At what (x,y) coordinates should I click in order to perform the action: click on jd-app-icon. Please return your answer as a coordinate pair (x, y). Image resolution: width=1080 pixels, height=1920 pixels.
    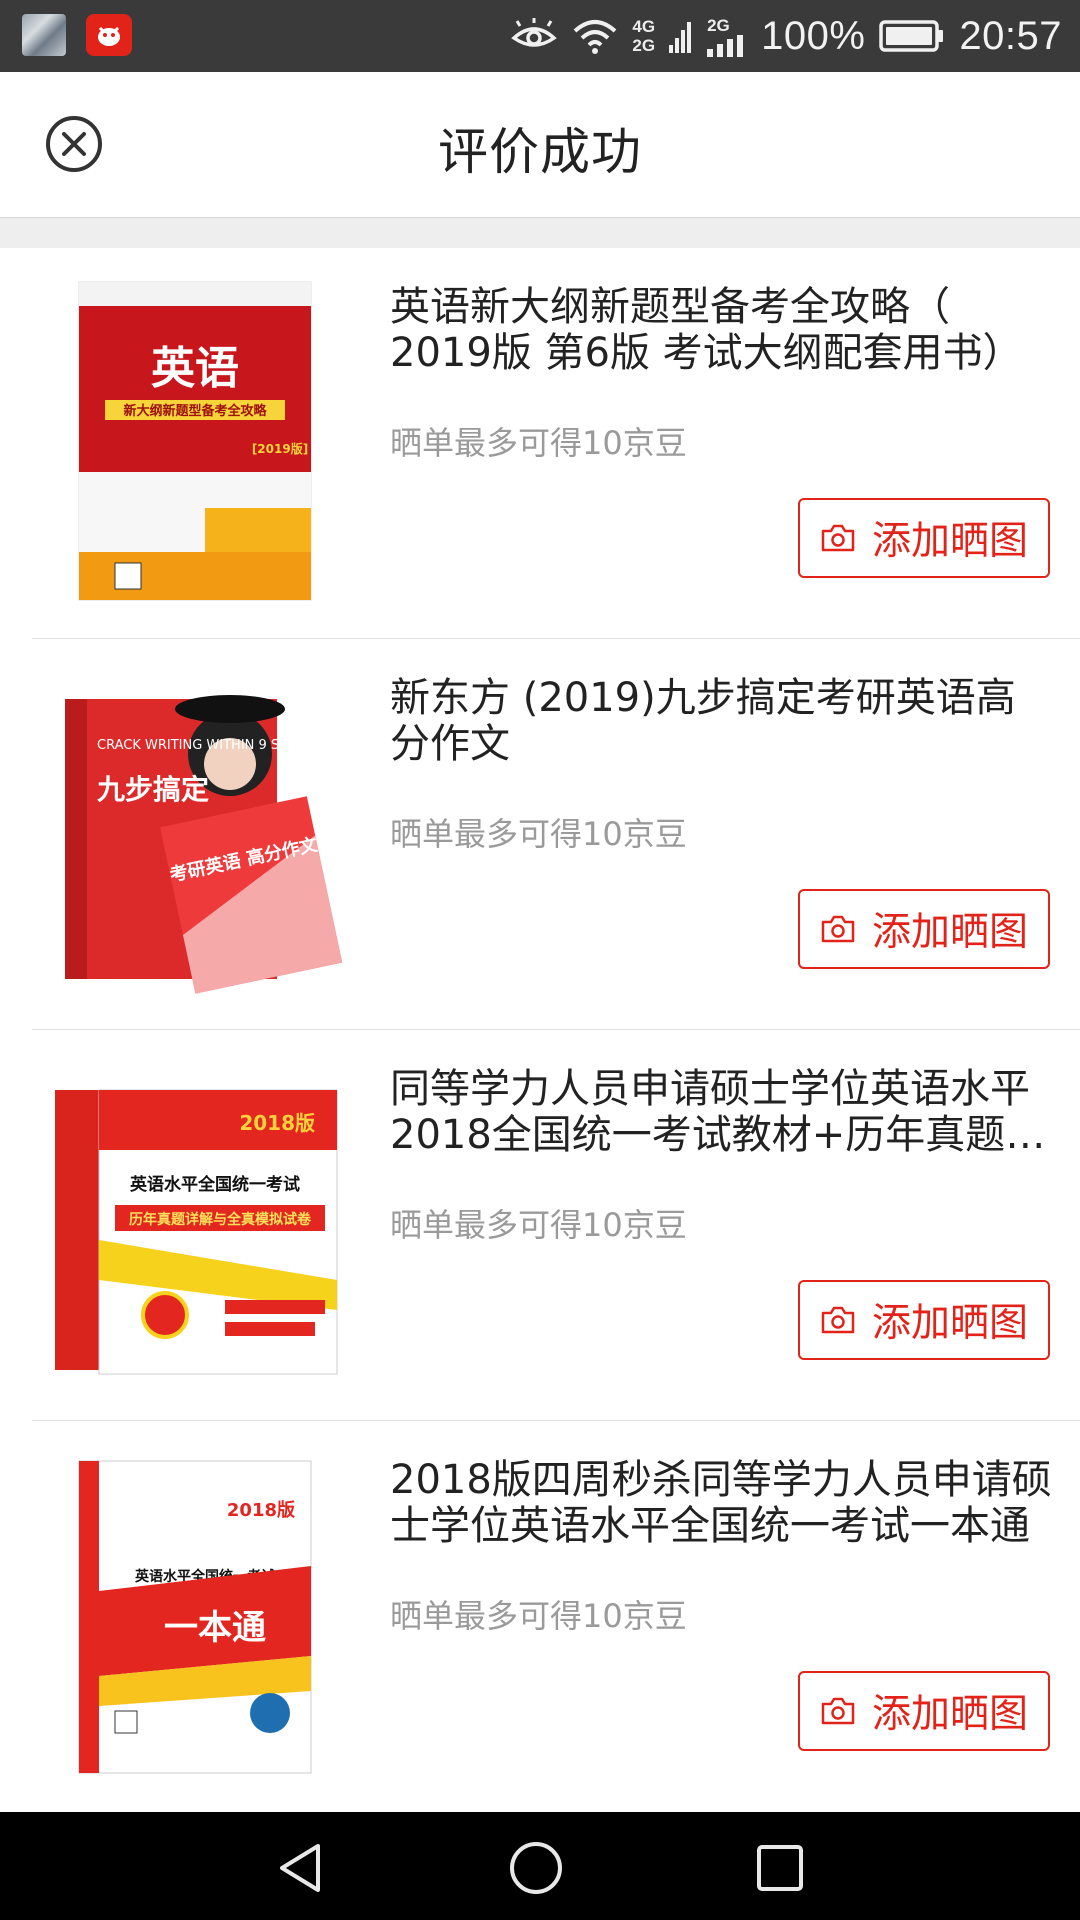
    Looking at the image, I should click on (109, 35).